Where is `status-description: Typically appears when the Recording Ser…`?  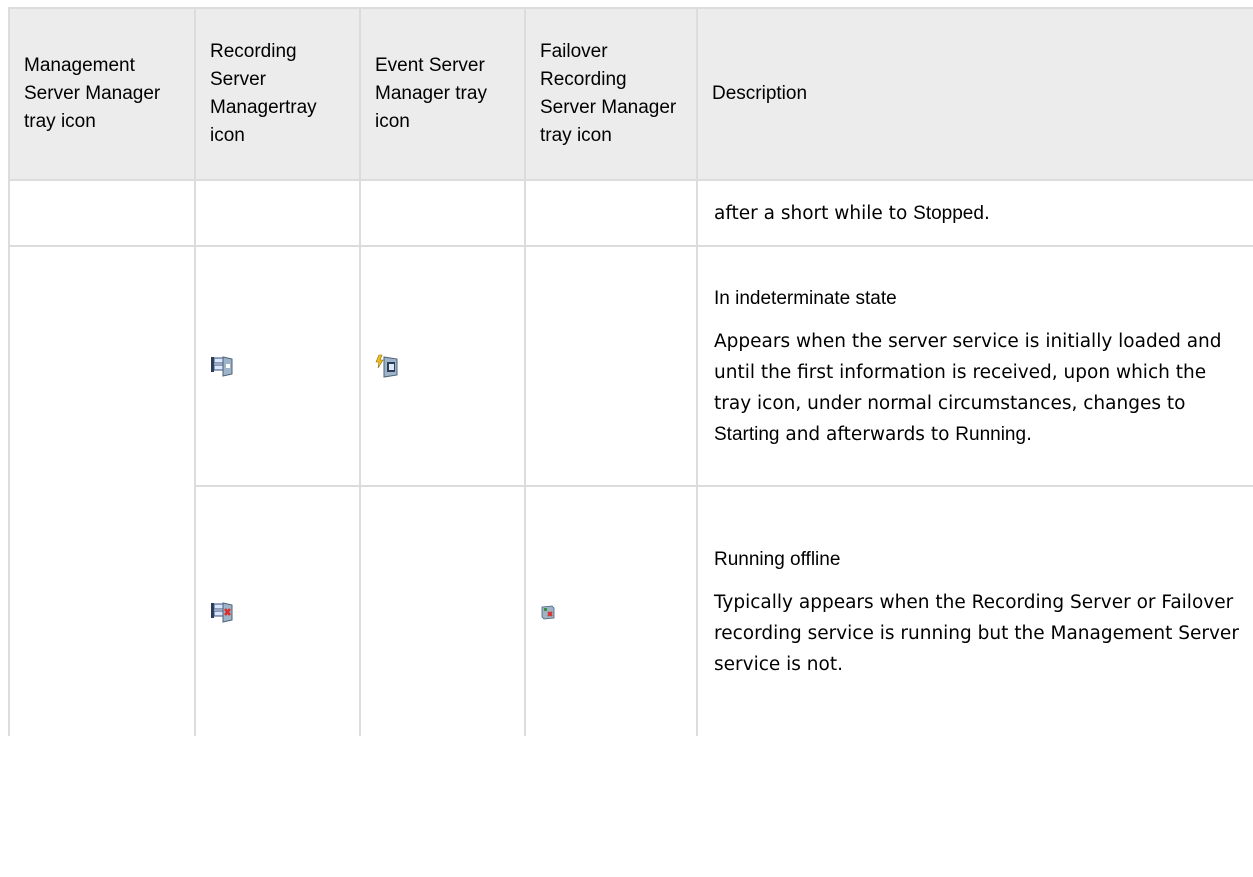
status-description: Typically appears when the Recording Ser… is located at coordinates (976, 633).